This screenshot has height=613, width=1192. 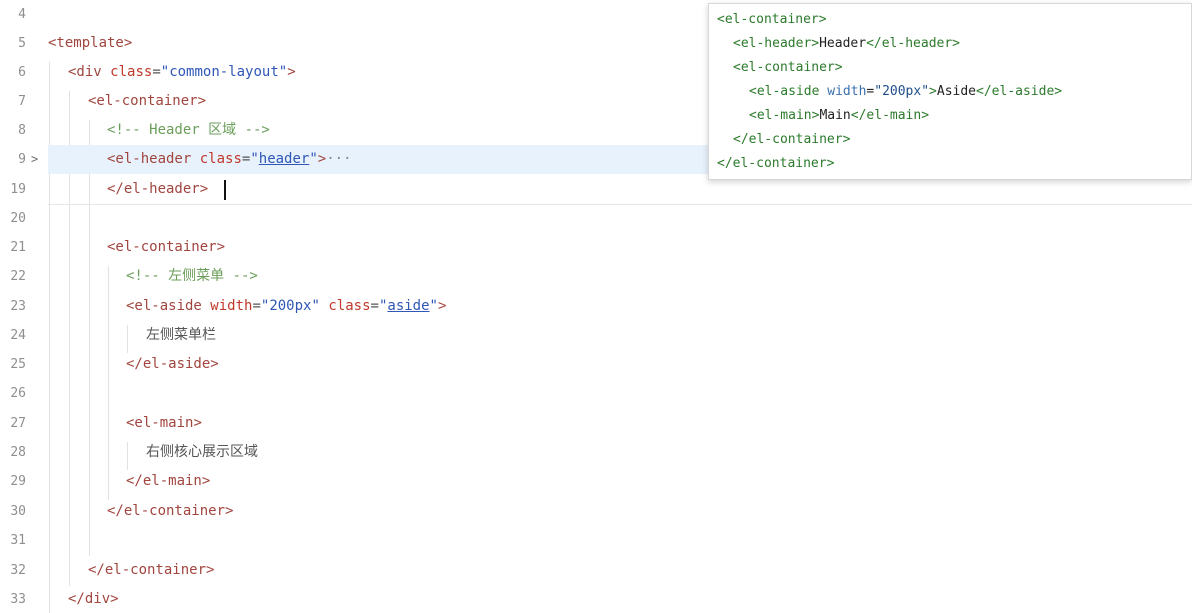 What do you see at coordinates (596, 599) in the screenshot?
I see `code-line: 33 </div>` at bounding box center [596, 599].